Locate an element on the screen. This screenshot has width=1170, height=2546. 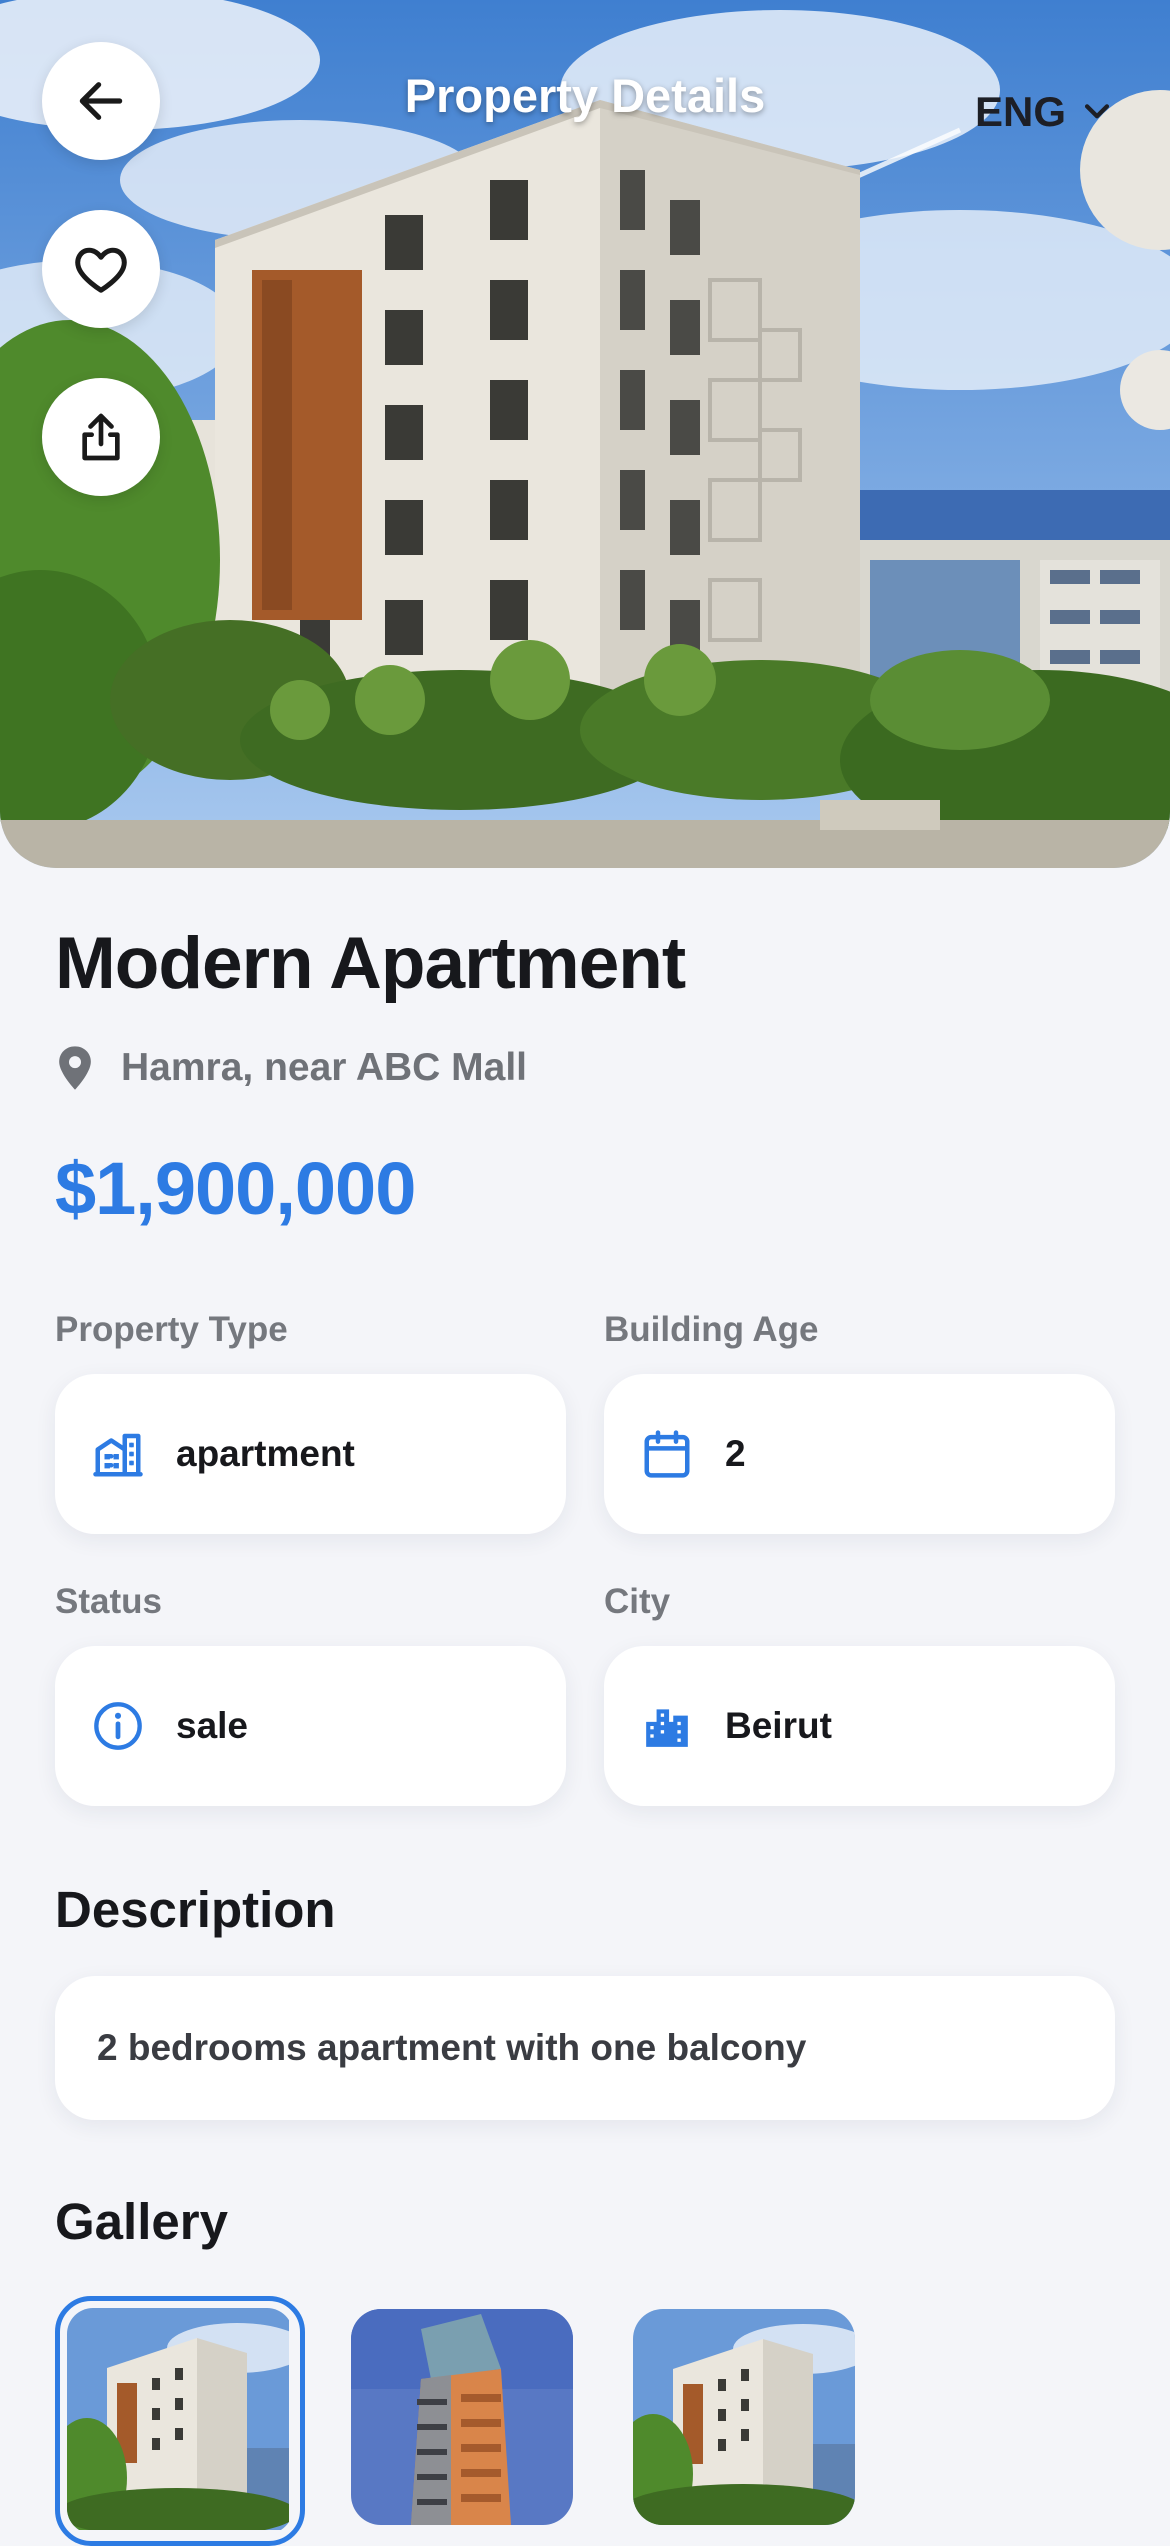
description-heading: Description is located at coordinates (195, 1909).